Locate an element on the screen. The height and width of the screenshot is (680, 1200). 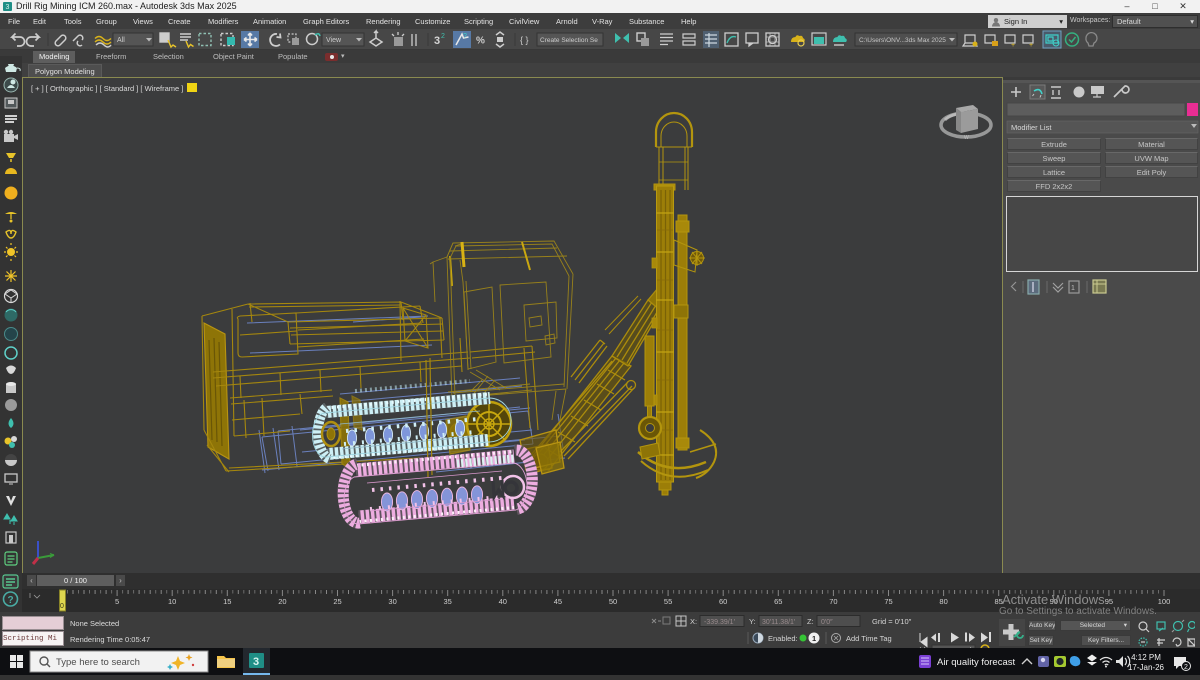
svg-text: Grid = 0′10″ is located at coordinates (892, 621).